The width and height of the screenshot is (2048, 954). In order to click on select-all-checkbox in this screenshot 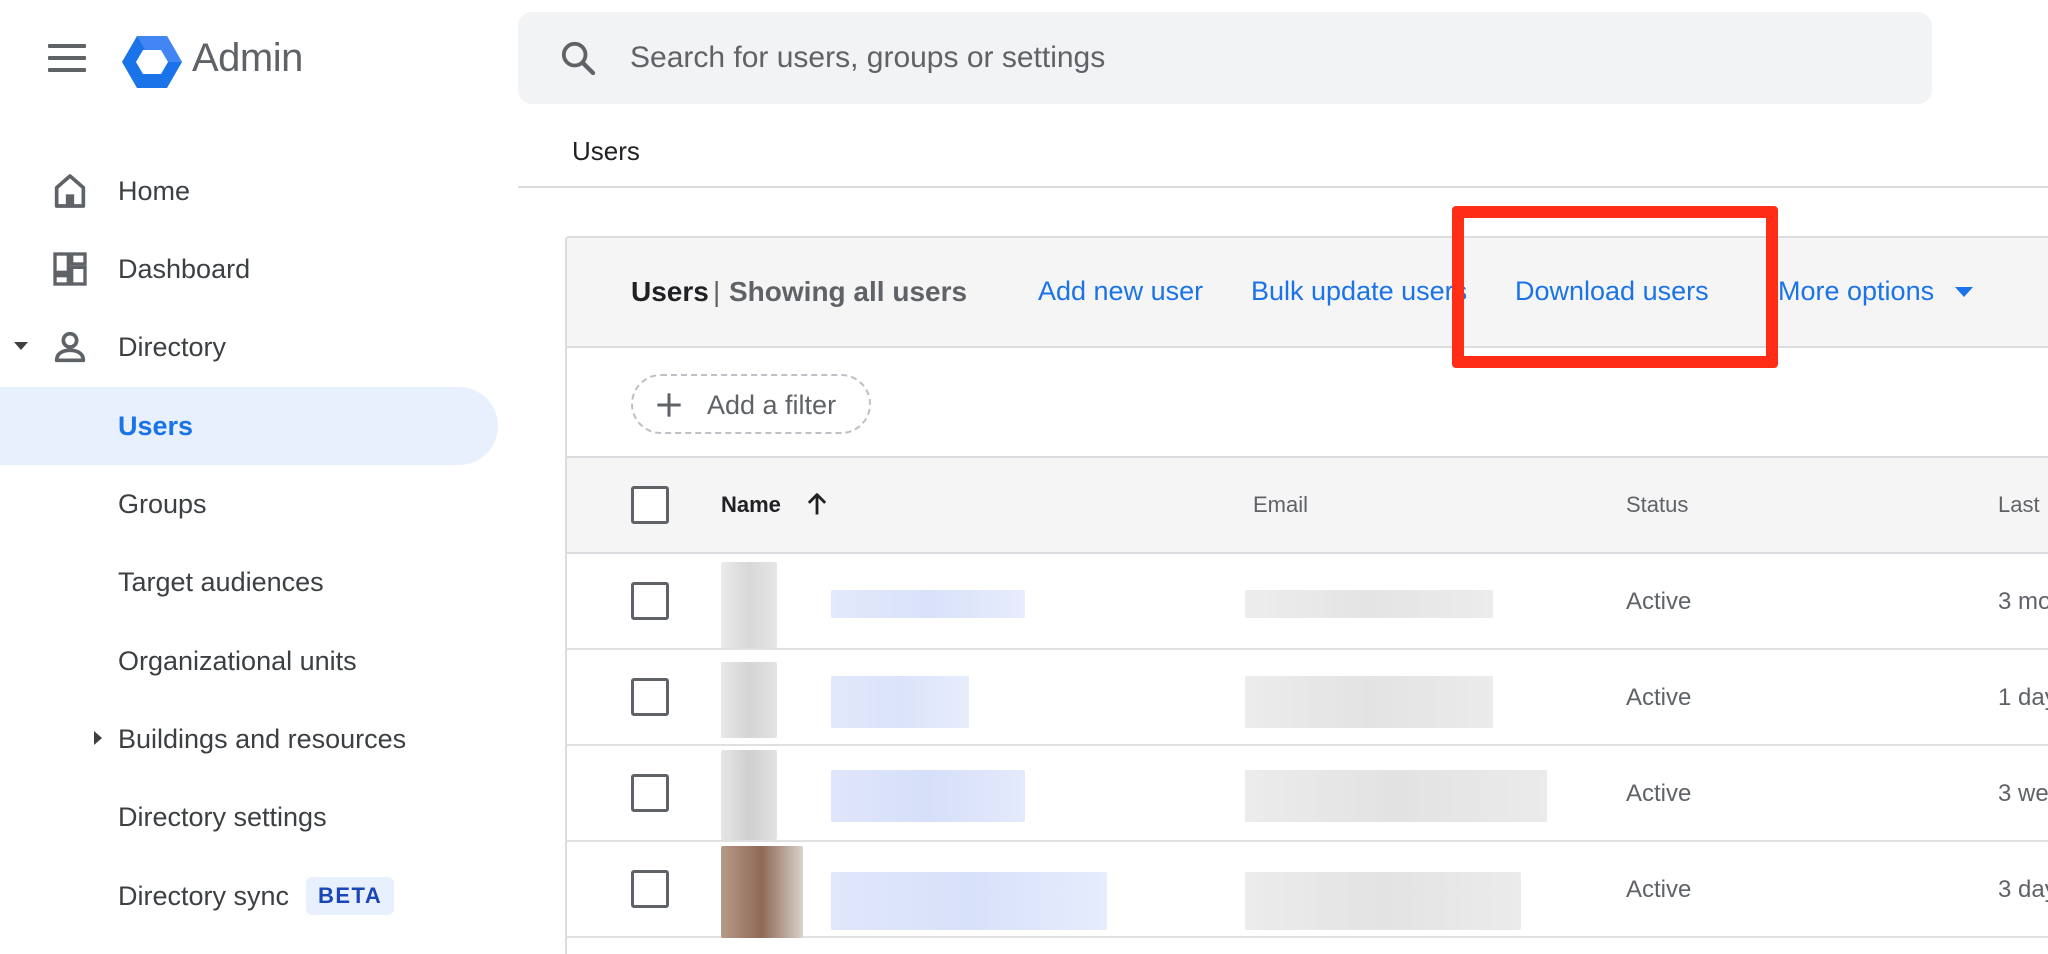, I will do `click(650, 505)`.